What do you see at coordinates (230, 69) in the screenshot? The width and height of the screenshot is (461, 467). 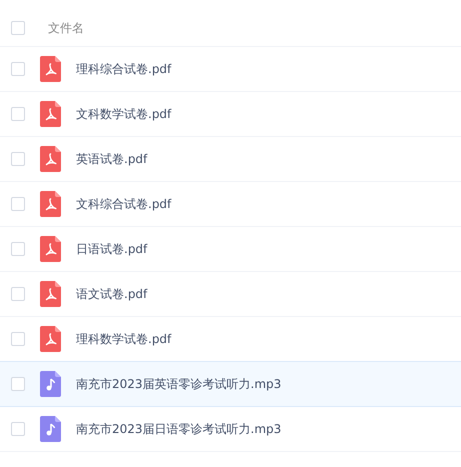 I see `file-row: 理科综合试卷.pdf` at bounding box center [230, 69].